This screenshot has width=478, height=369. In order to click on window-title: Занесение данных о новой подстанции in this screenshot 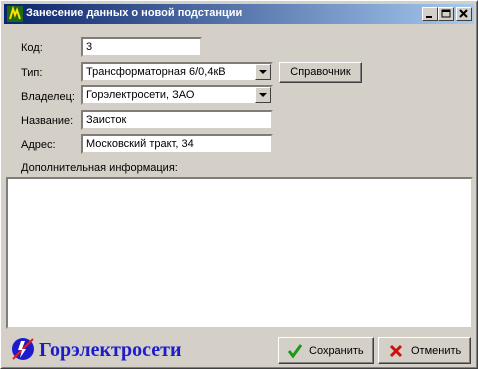, I will do `click(134, 13)`.